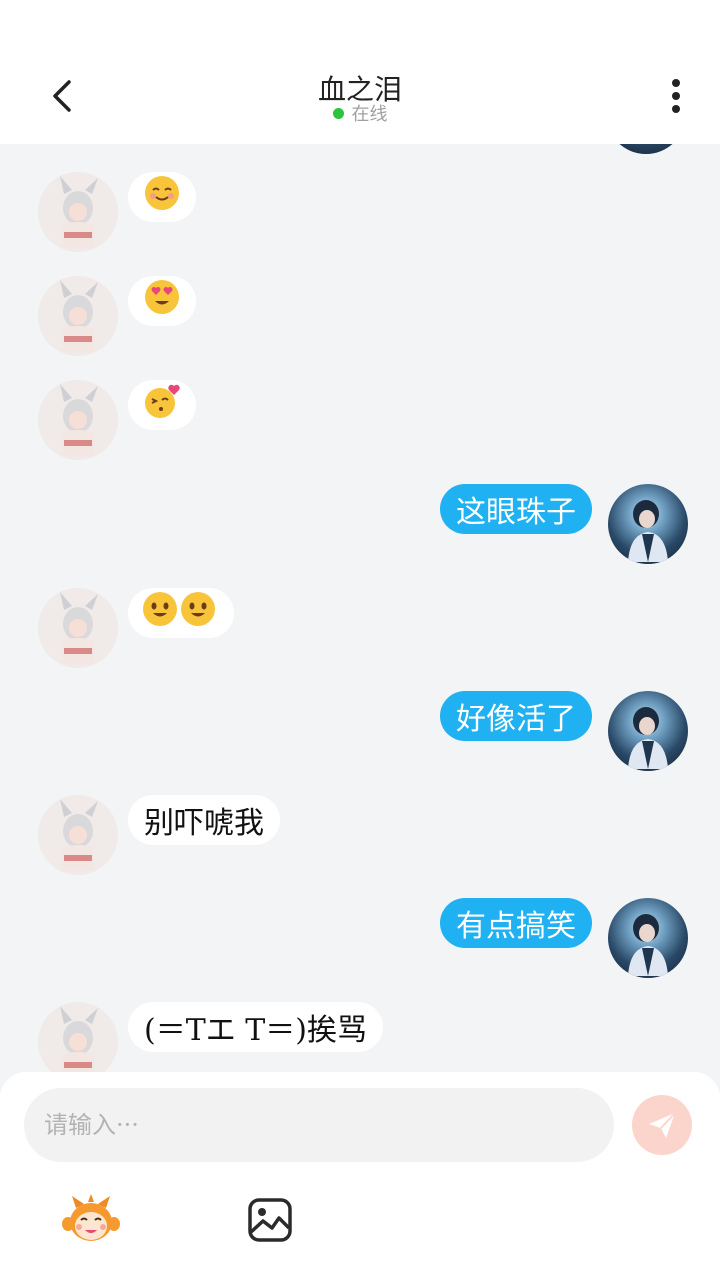  I want to click on monkey-emoji-icon, so click(91, 1217).